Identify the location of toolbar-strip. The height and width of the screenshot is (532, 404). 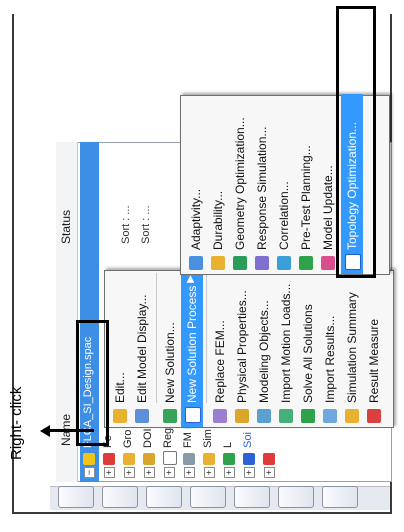
(220, 498).